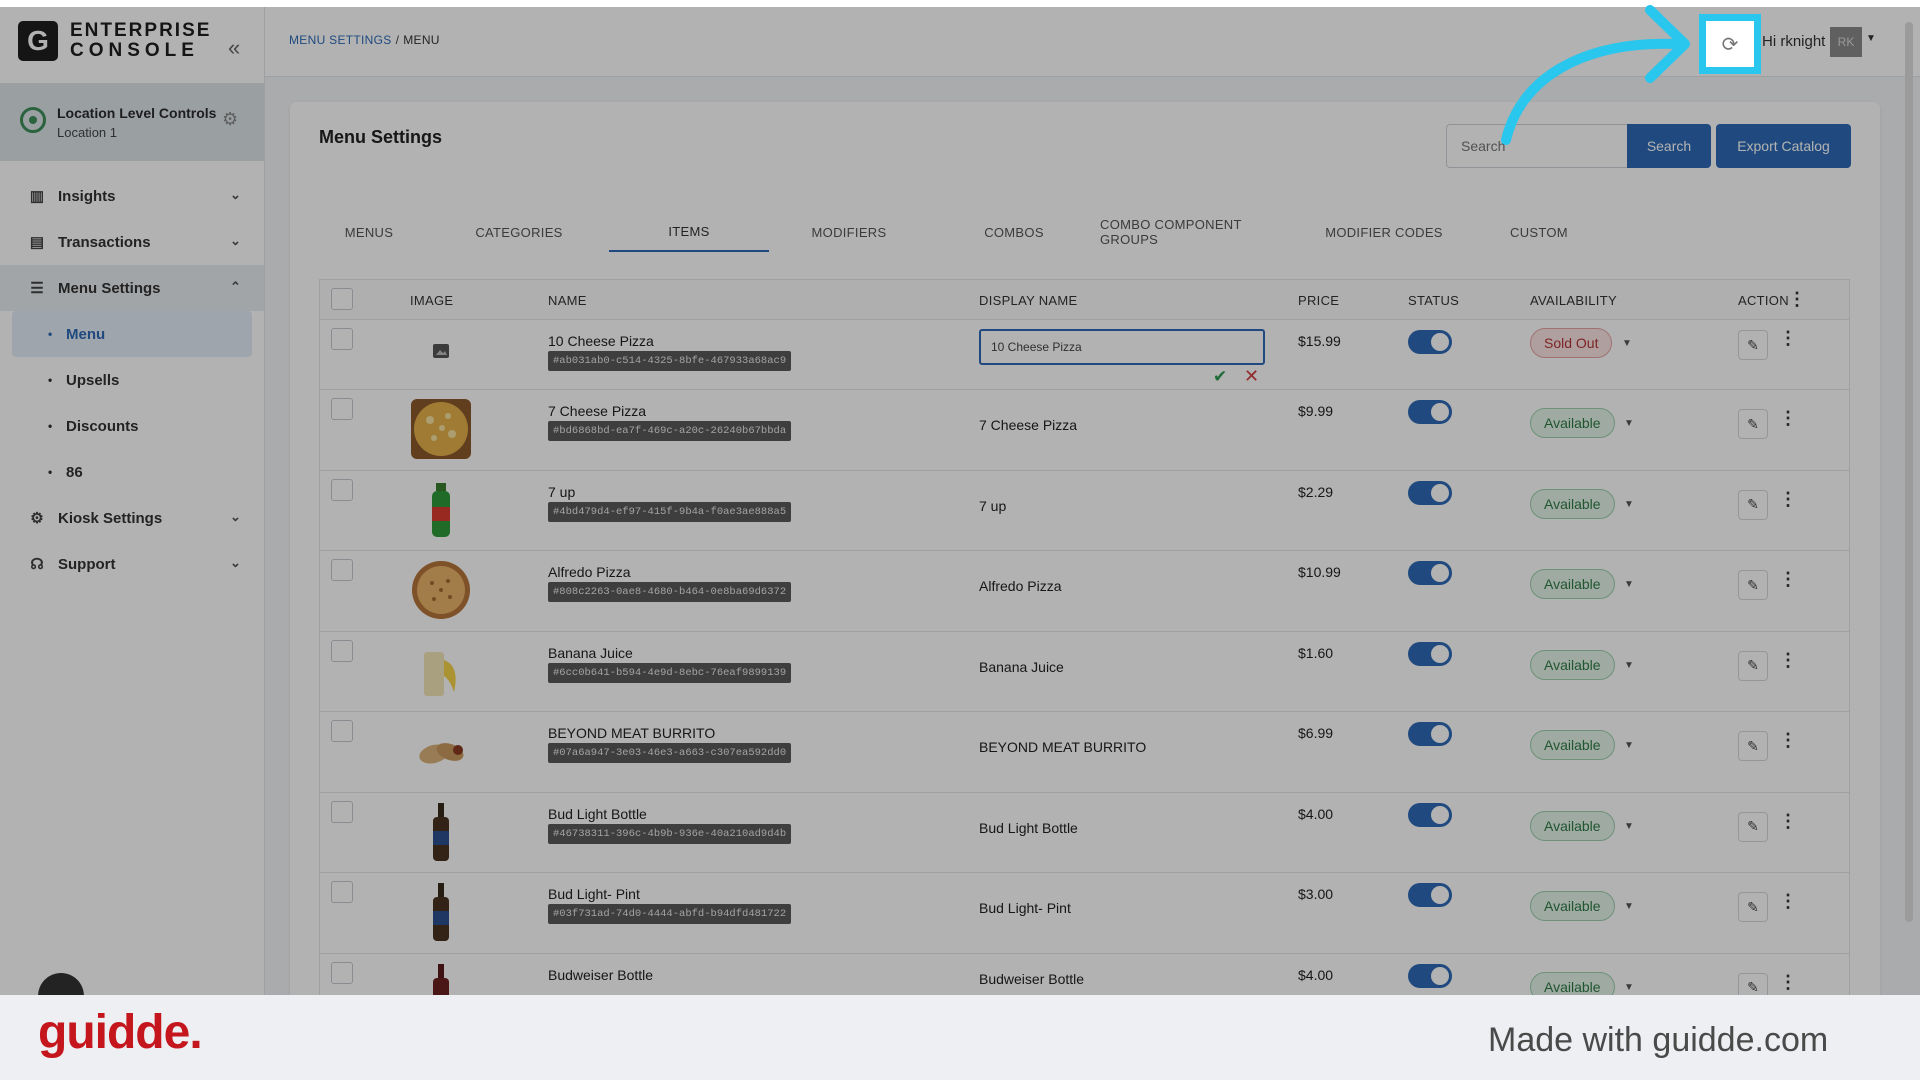 The image size is (1920, 1080). Describe the element at coordinates (1251, 376) in the screenshot. I see `cancel-x-icon: ✕` at that location.